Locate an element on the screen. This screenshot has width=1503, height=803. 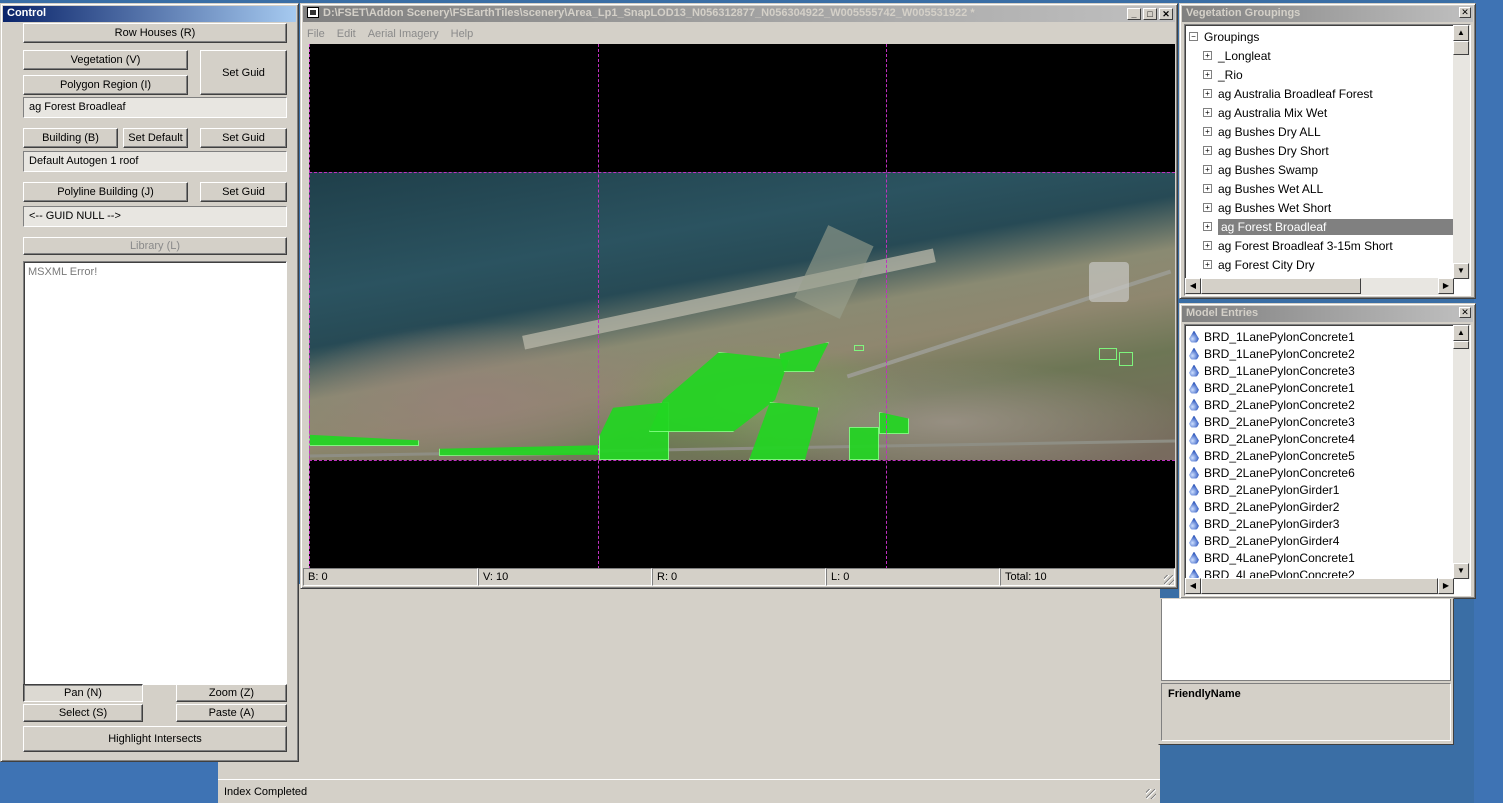
model-entries-close-icon: ✕ is located at coordinates (1465, 312).